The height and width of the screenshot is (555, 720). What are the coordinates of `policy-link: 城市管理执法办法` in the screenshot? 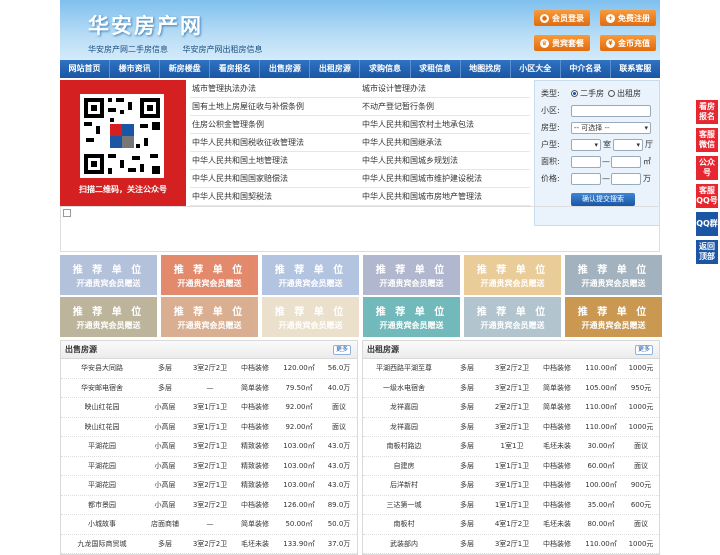 It's located at (275, 88).